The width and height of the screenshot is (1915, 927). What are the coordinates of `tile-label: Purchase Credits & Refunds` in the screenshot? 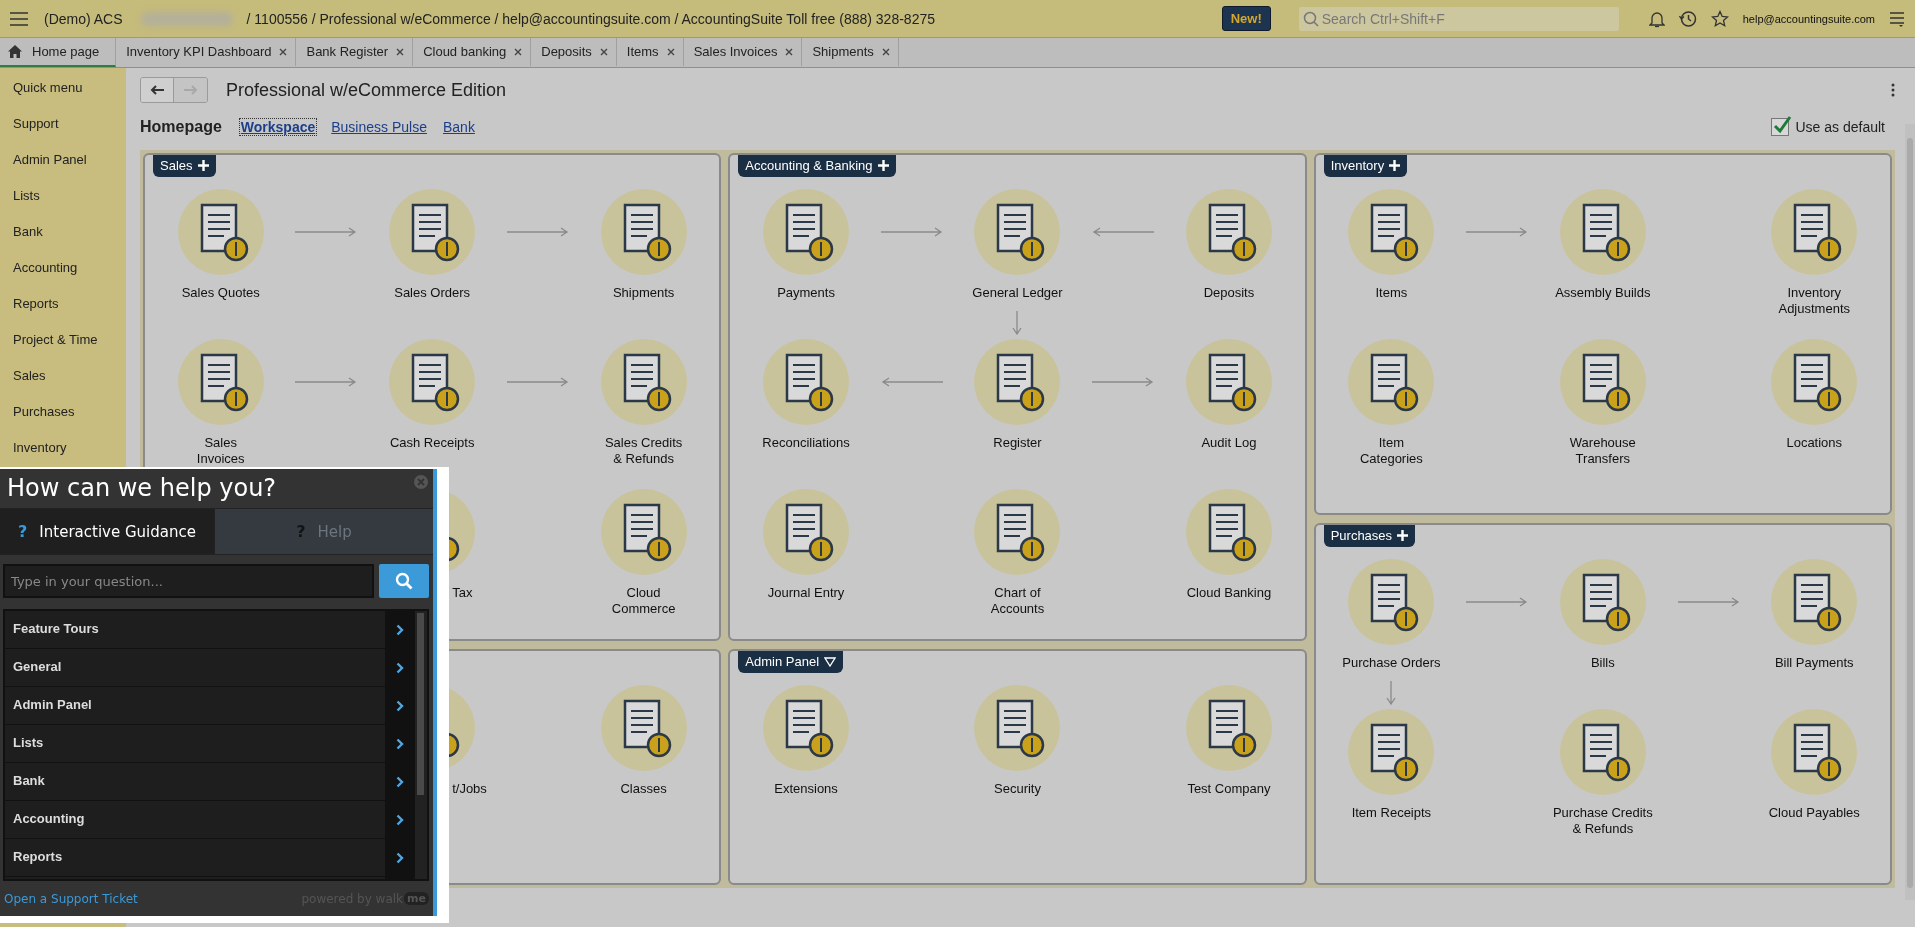 It's located at (1602, 821).